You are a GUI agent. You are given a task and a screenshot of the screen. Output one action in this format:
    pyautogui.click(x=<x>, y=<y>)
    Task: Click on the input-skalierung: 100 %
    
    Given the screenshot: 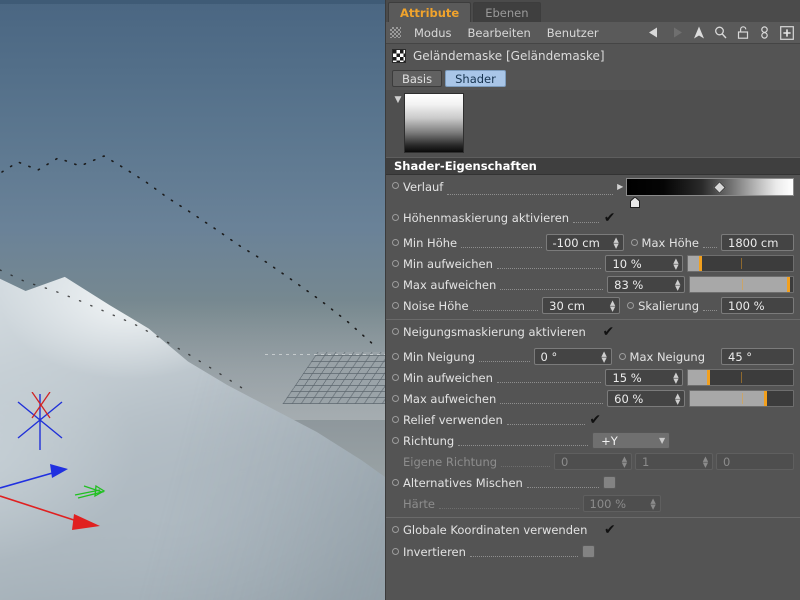 What is the action you would take?
    pyautogui.click(x=757, y=305)
    